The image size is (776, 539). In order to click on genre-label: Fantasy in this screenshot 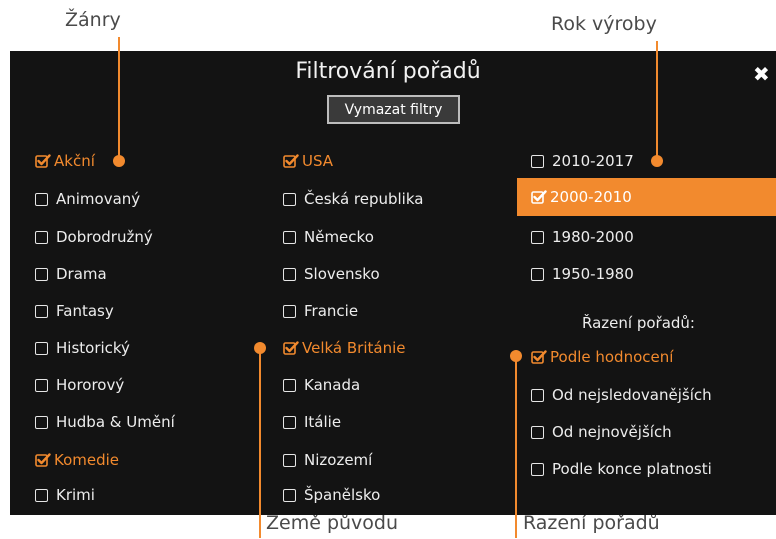, I will do `click(85, 311)`.